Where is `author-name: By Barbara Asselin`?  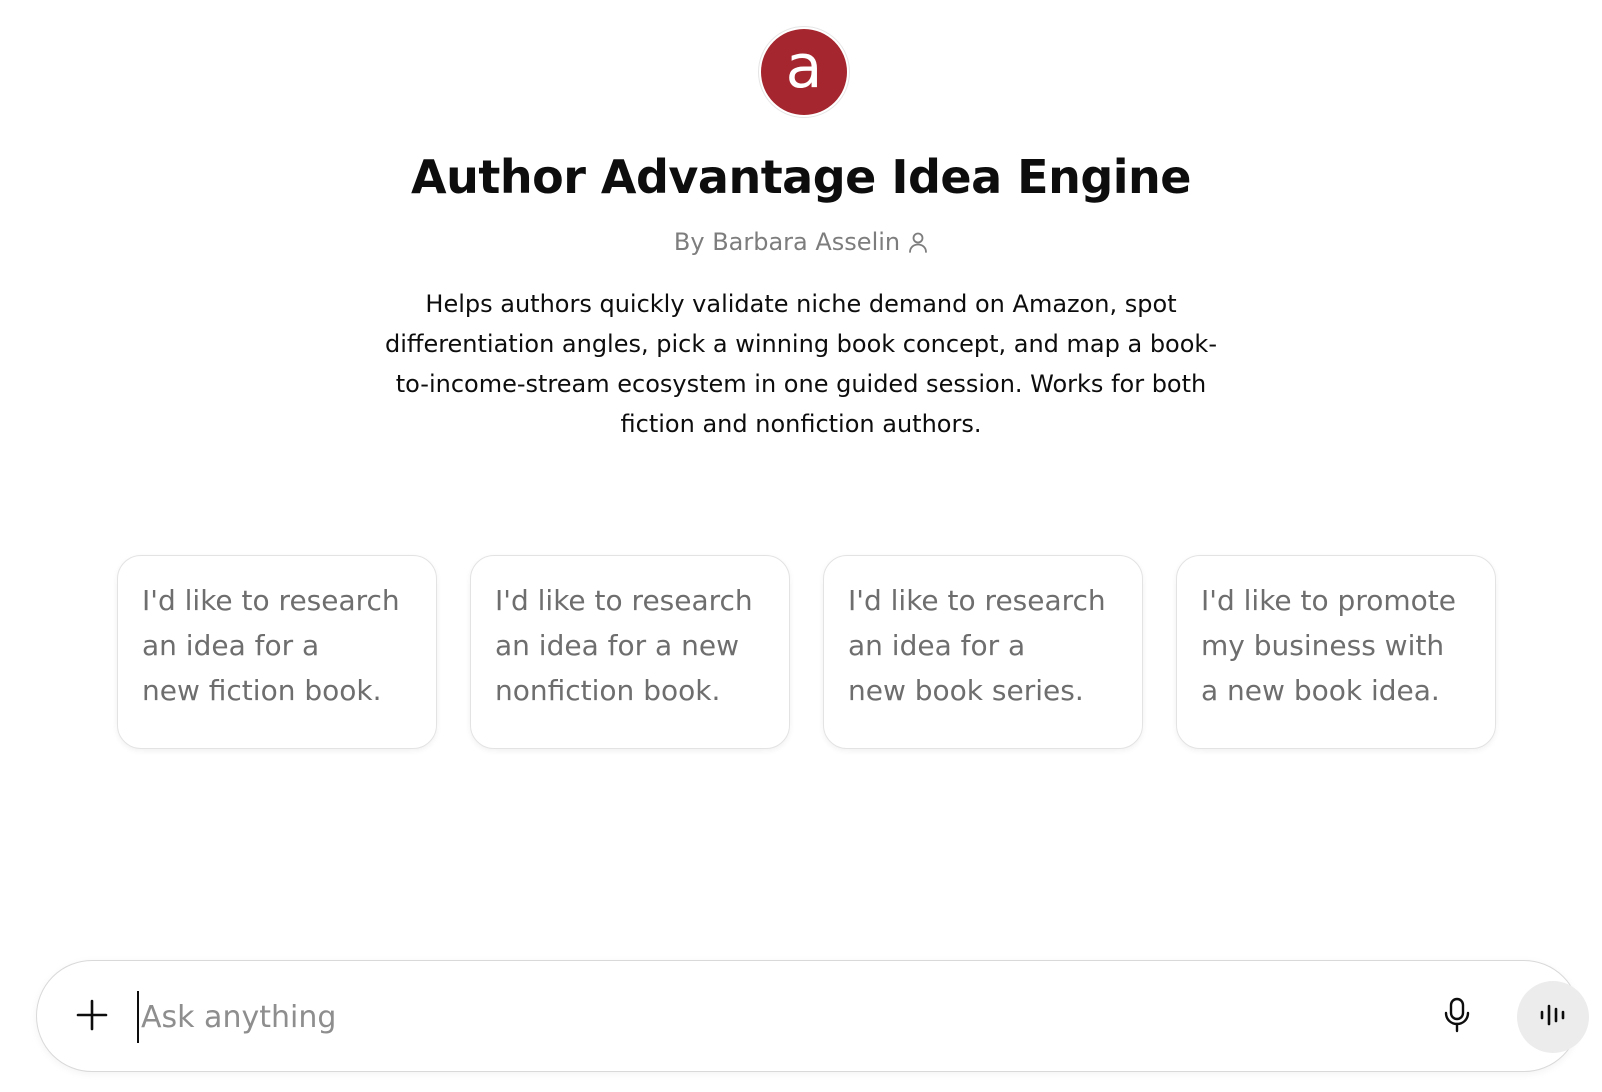
author-name: By Barbara Asselin is located at coordinates (787, 242).